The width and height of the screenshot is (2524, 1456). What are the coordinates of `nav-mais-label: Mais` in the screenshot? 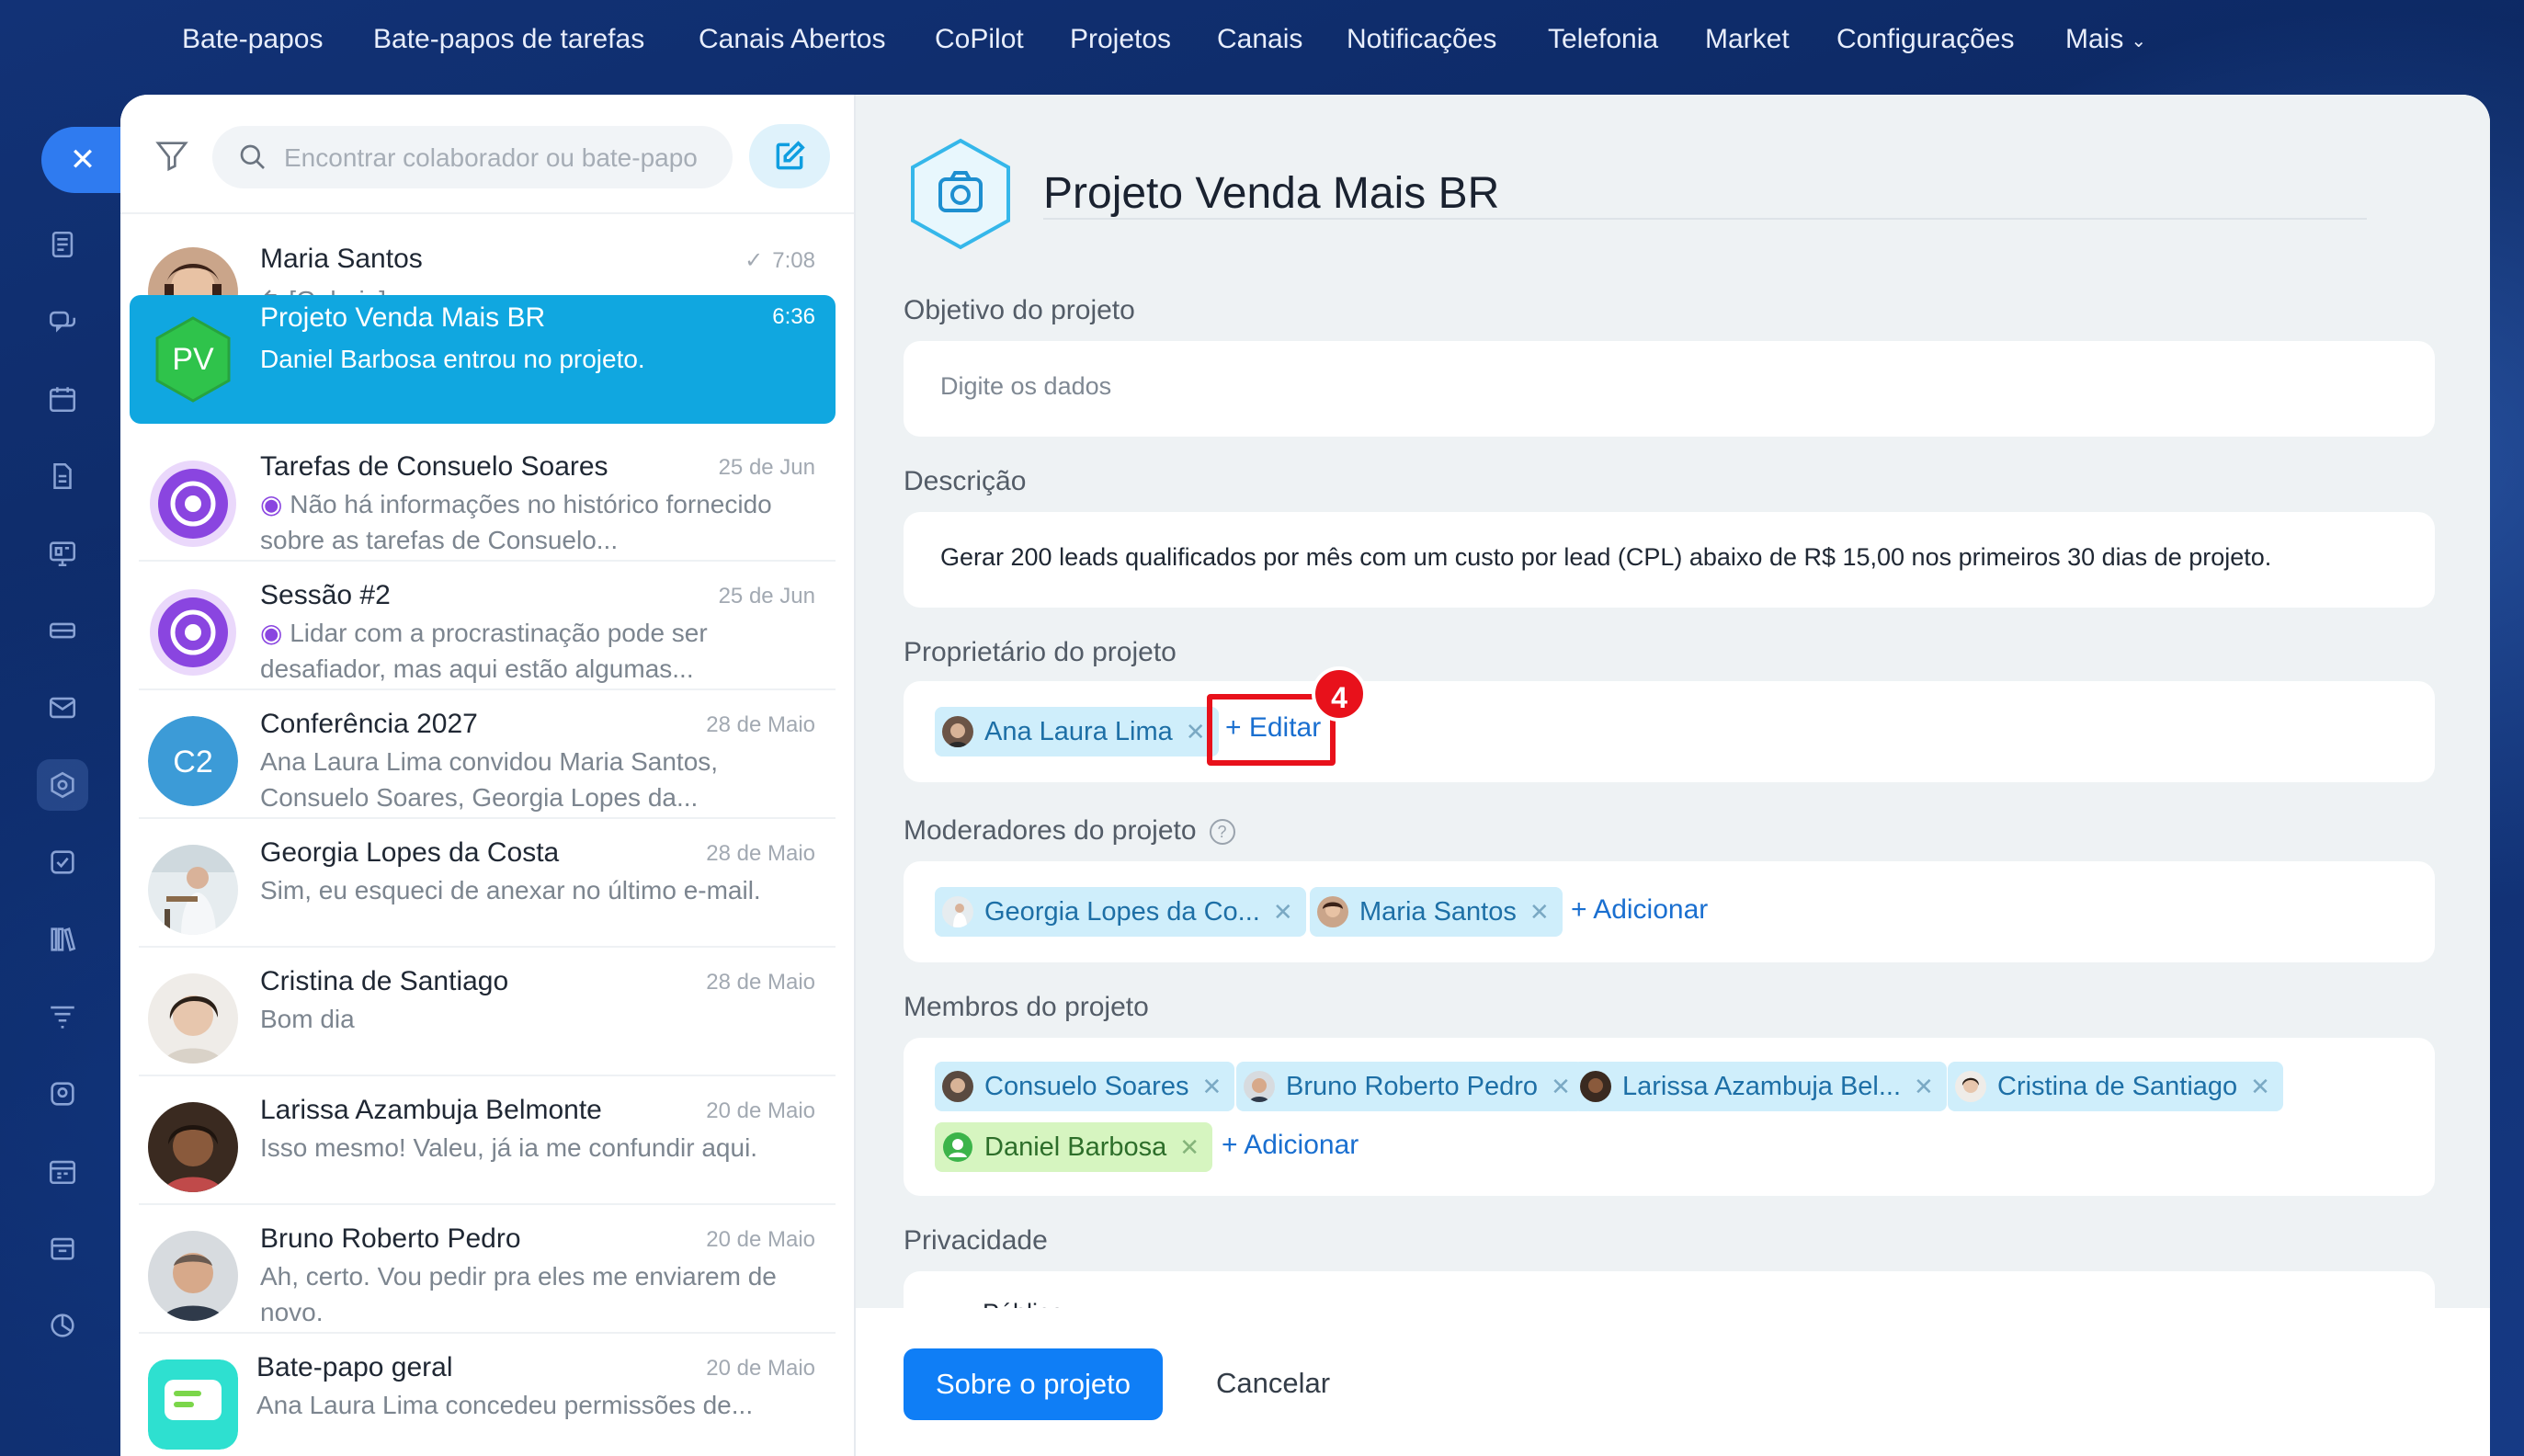 It's located at (2094, 39).